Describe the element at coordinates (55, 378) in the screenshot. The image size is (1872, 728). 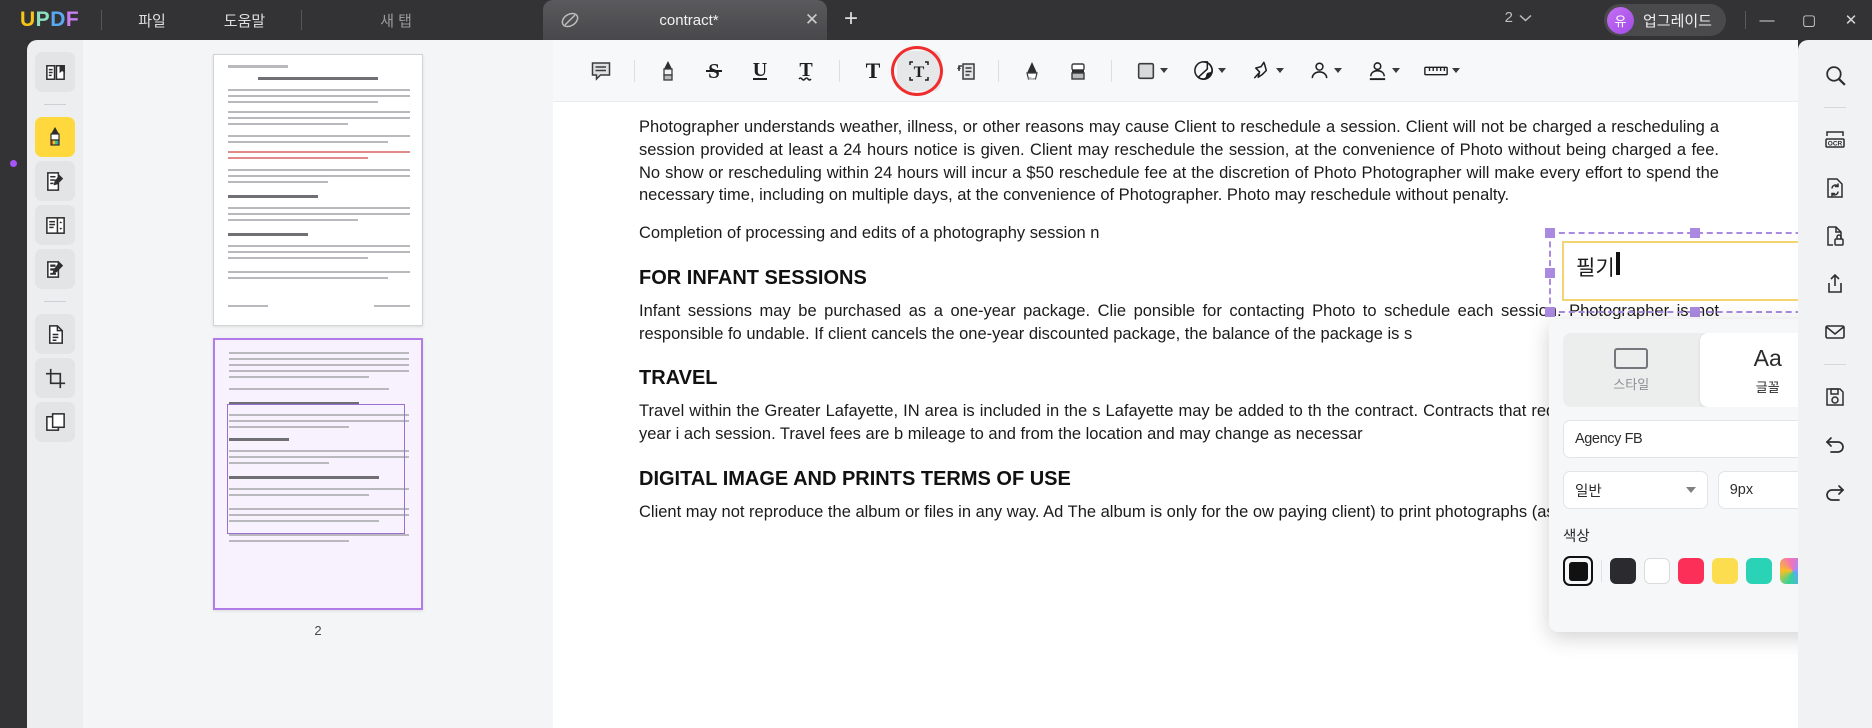
I see `sidebar-crop-icon` at that location.